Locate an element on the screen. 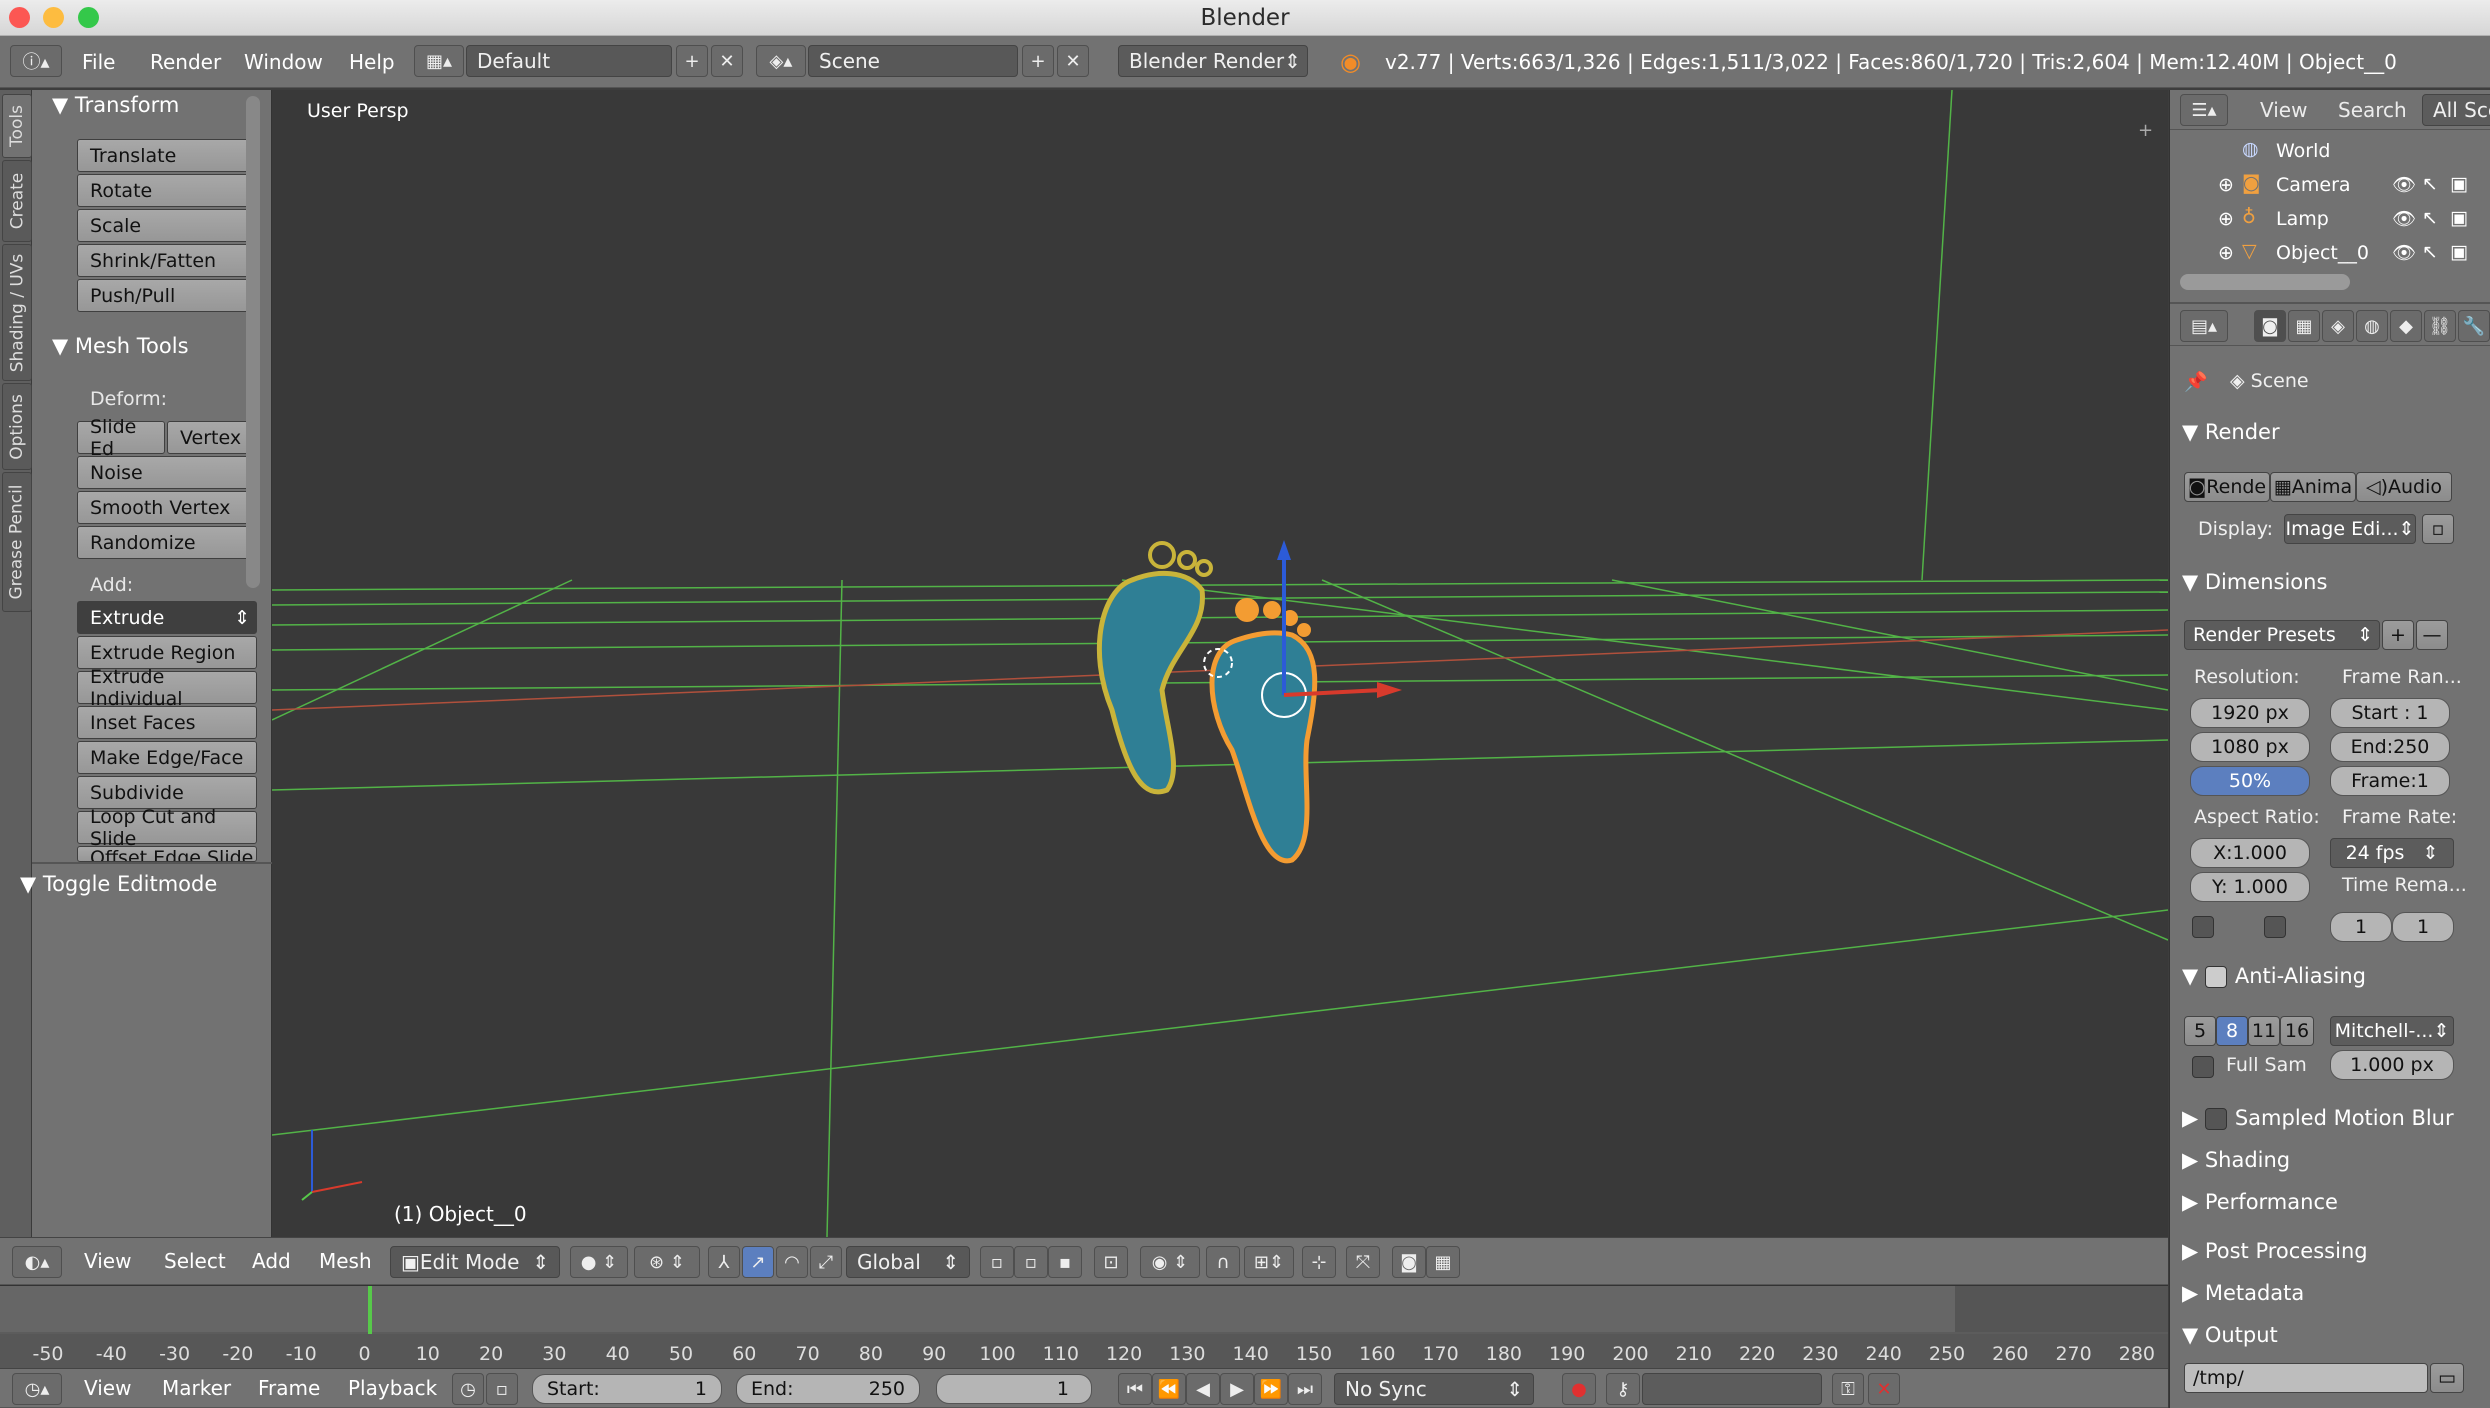 The width and height of the screenshot is (2490, 1408). view3d-menu-select: Select is located at coordinates (195, 1261).